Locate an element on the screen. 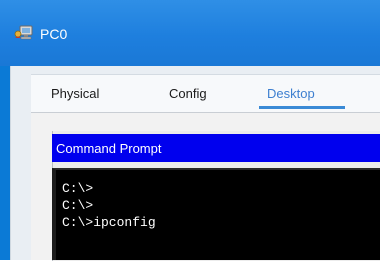  window-title: PC0 is located at coordinates (54, 34).